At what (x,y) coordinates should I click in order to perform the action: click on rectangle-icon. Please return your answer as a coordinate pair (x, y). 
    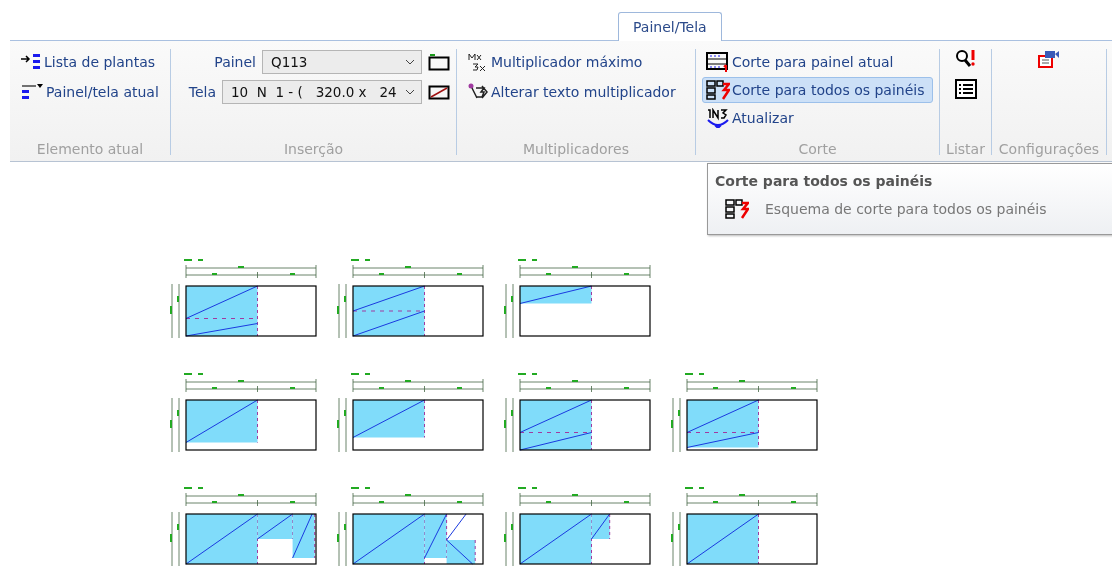
    Looking at the image, I should click on (439, 62).